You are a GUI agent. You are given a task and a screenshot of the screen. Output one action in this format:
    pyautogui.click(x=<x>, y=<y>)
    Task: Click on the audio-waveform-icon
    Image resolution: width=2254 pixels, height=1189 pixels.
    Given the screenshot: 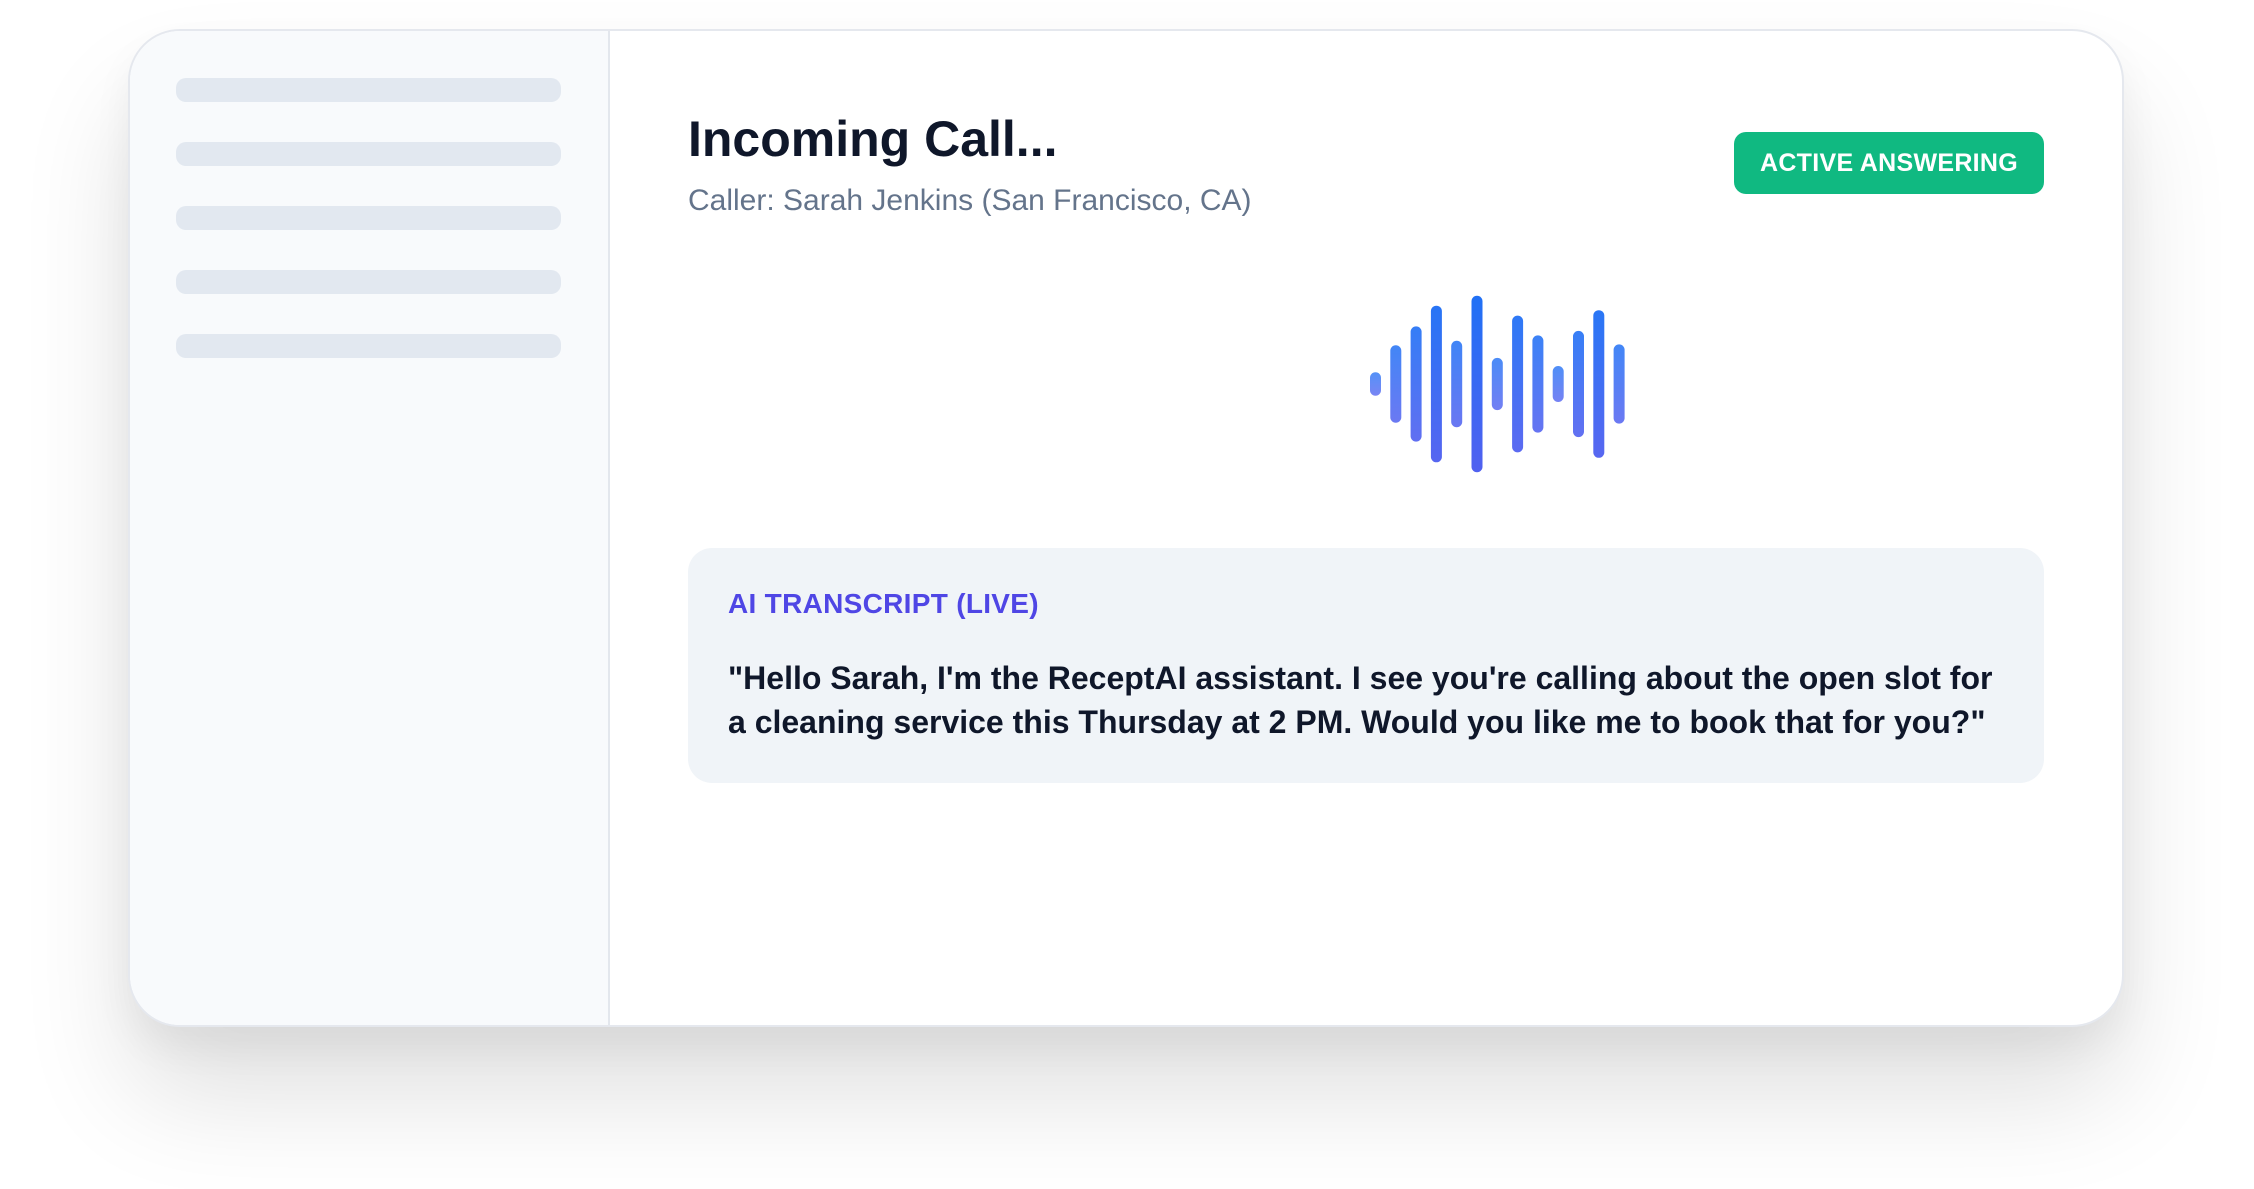 What is the action you would take?
    pyautogui.click(x=1497, y=384)
    